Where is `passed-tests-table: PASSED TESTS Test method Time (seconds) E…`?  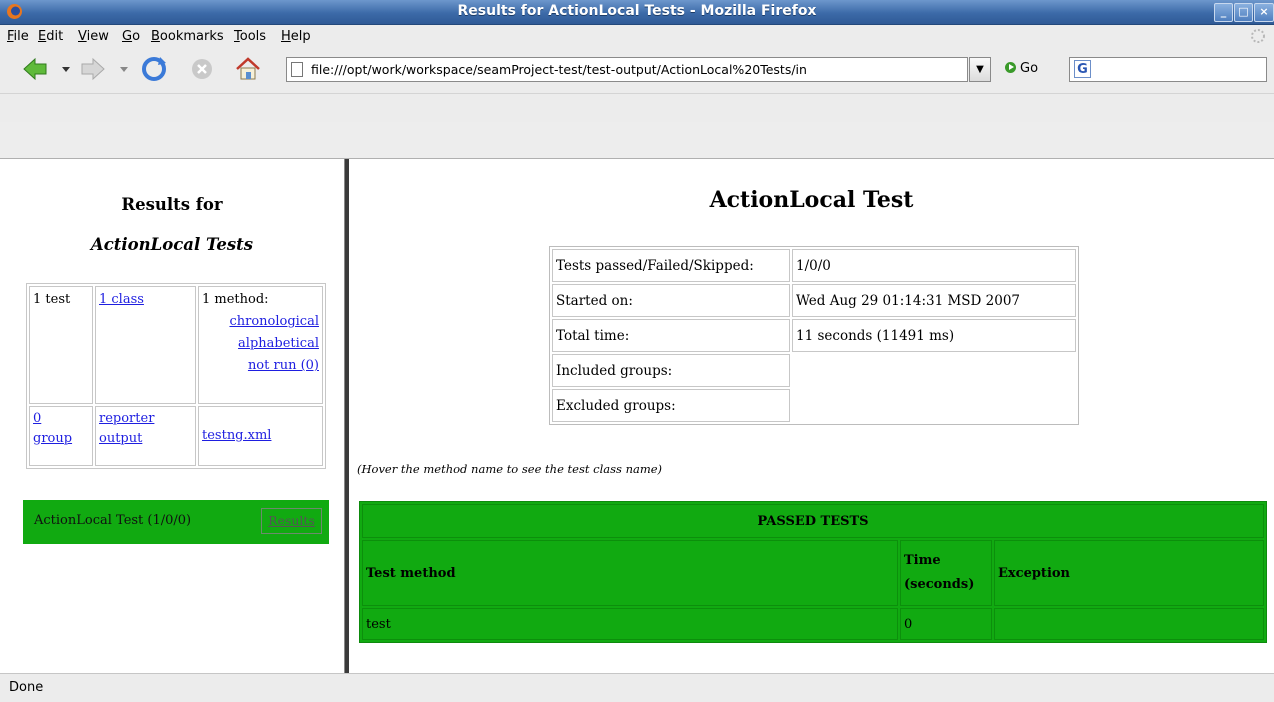
passed-tests-table: PASSED TESTS Test method Time (seconds) E… is located at coordinates (813, 572).